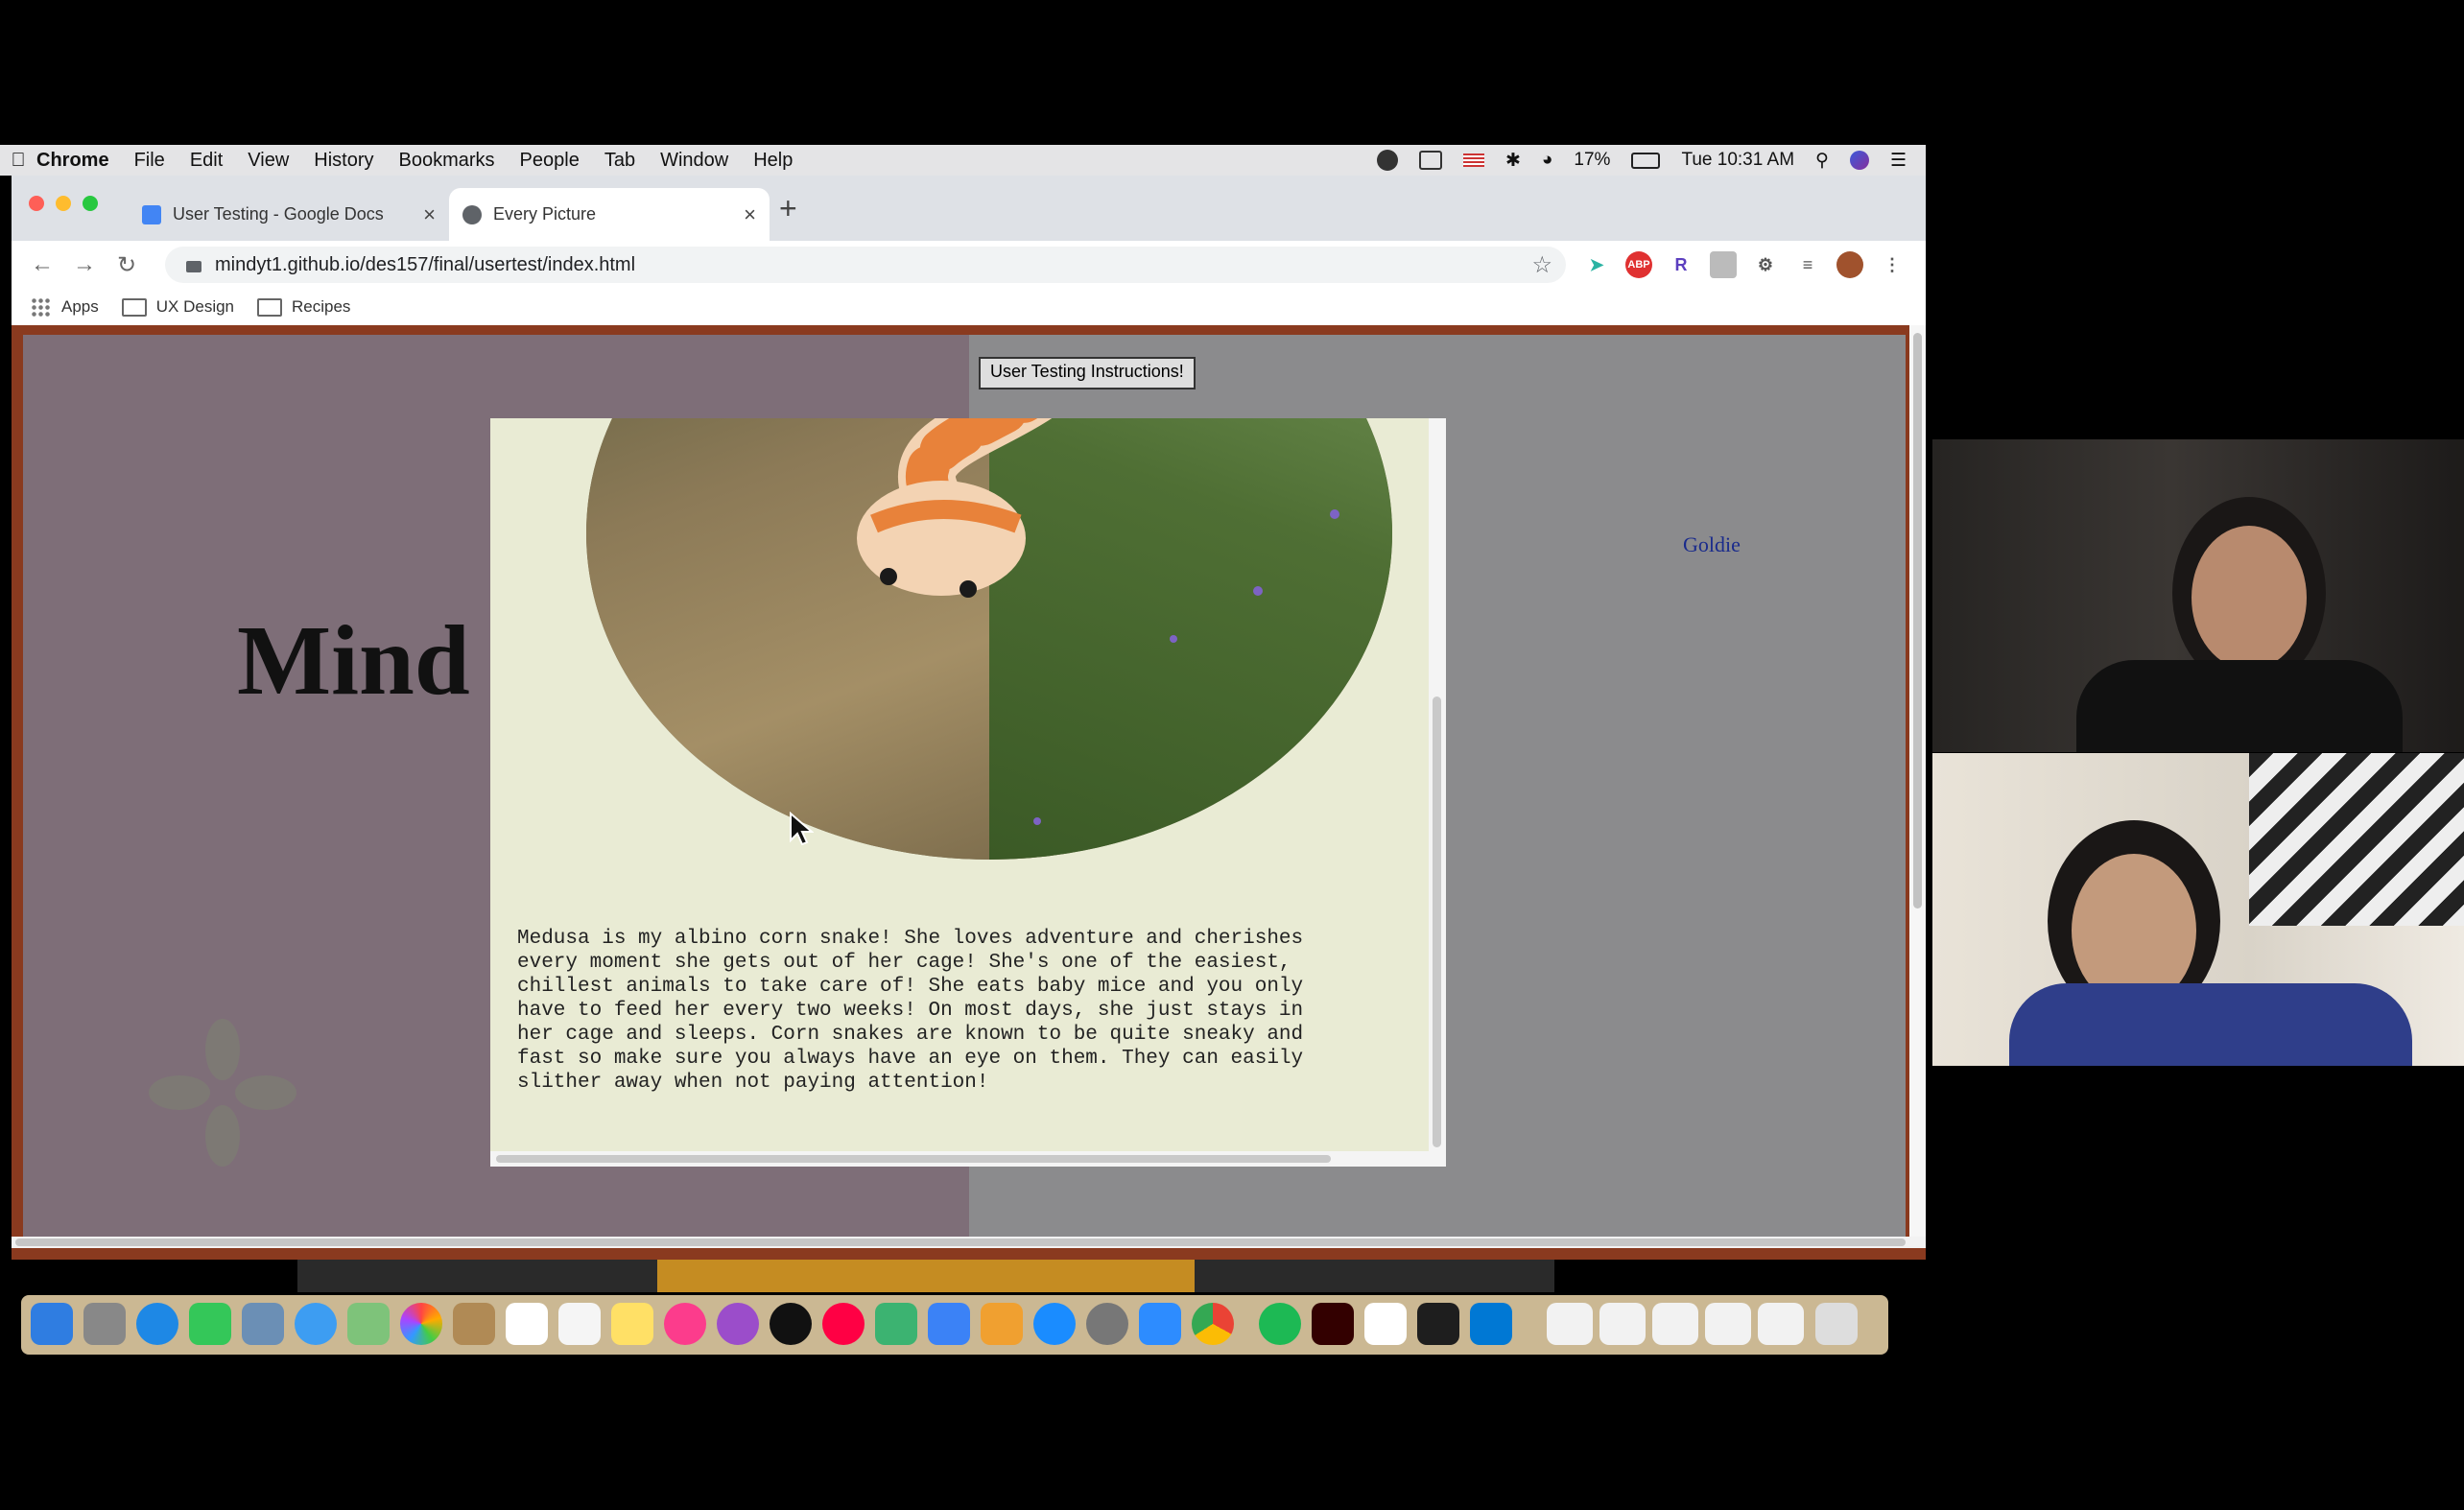 The width and height of the screenshot is (2464, 1510). What do you see at coordinates (1213, 1324) in the screenshot?
I see `chrome-icon` at bounding box center [1213, 1324].